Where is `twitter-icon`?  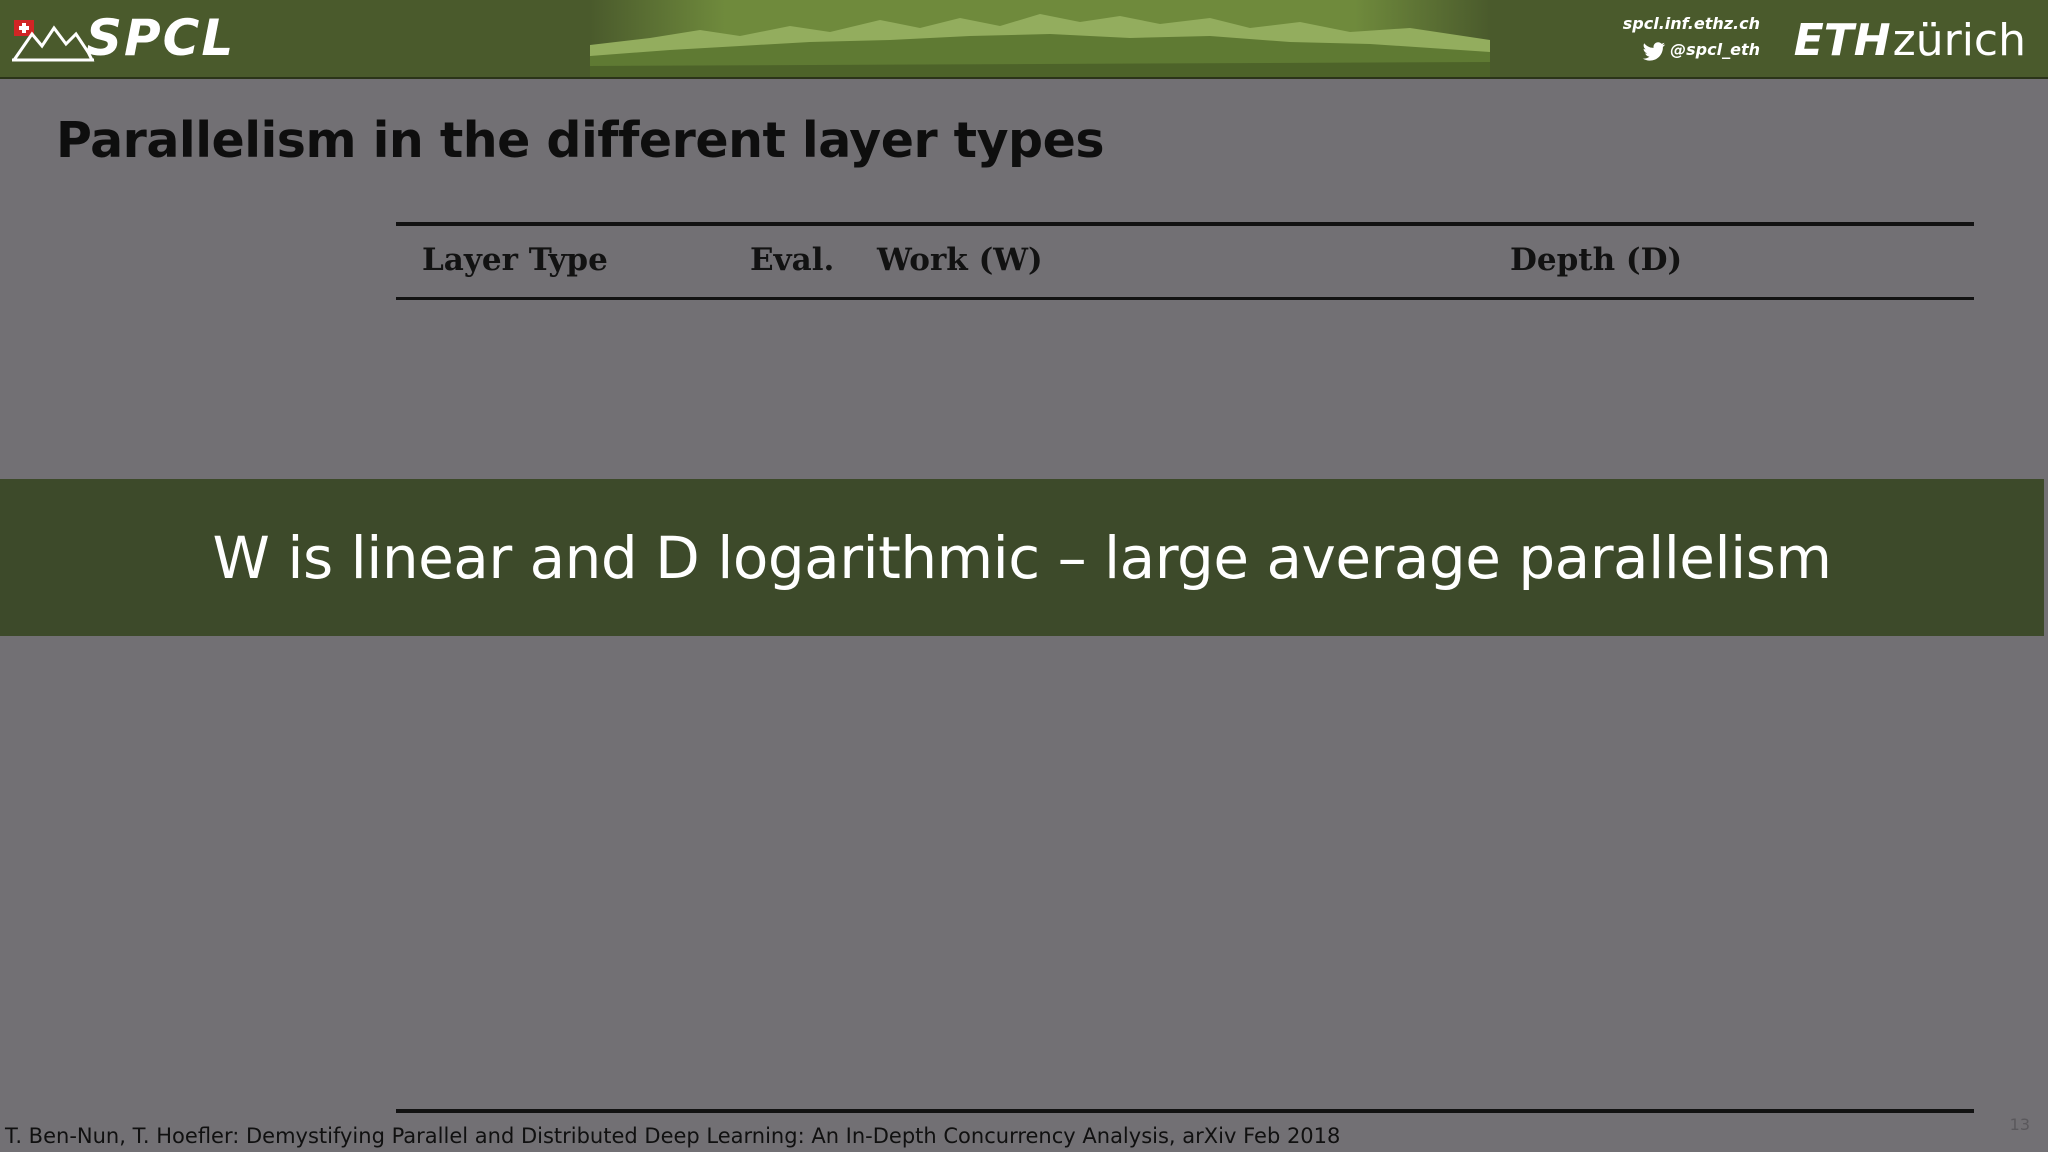 twitter-icon is located at coordinates (1654, 52).